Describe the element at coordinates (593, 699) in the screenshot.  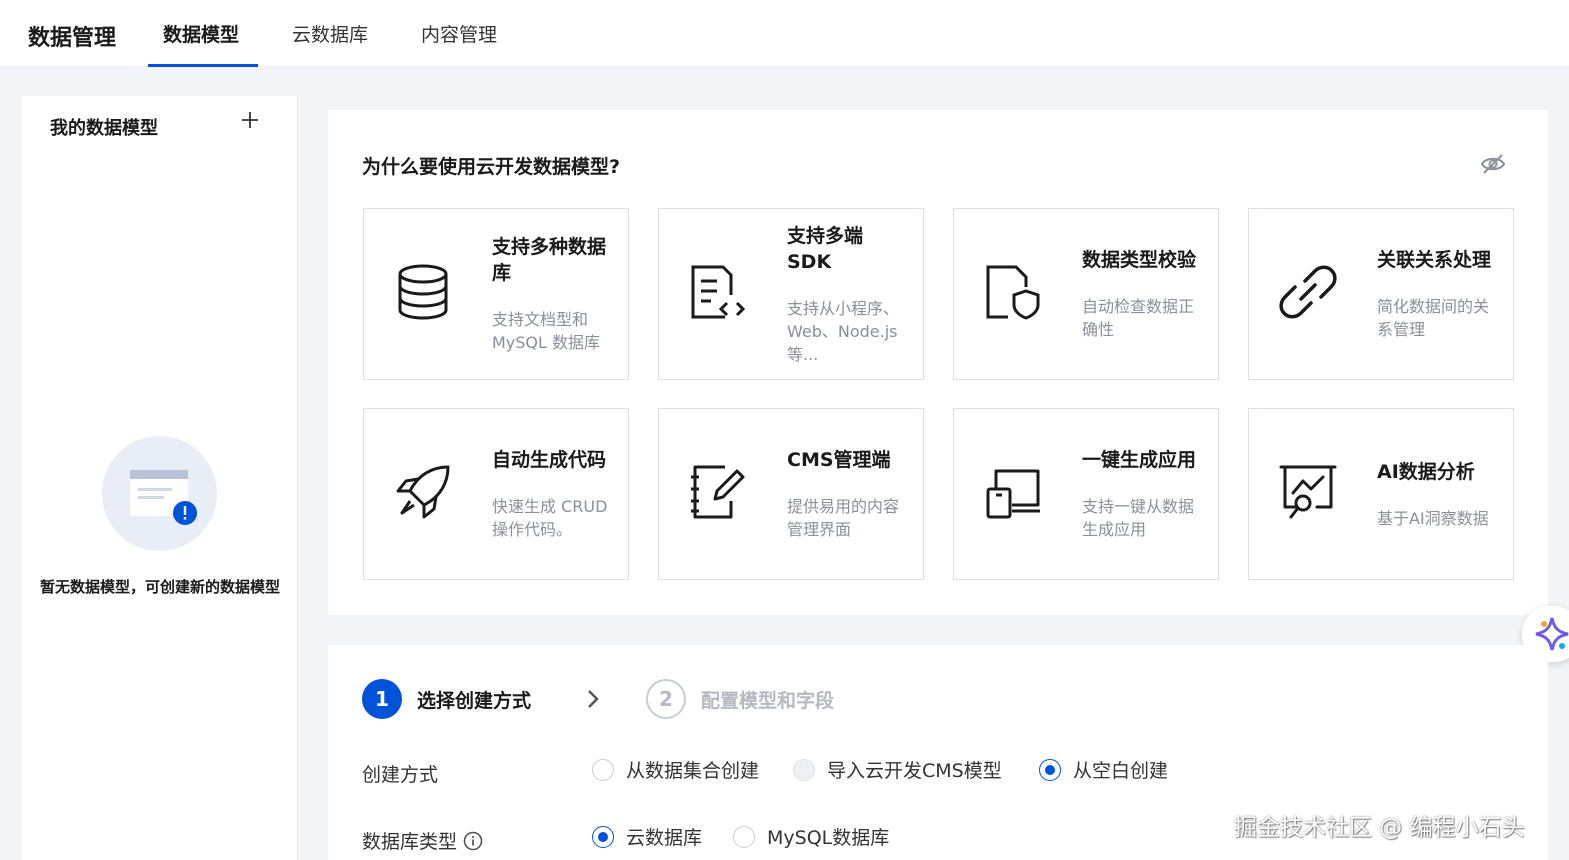
I see `chevron-right-icon` at that location.